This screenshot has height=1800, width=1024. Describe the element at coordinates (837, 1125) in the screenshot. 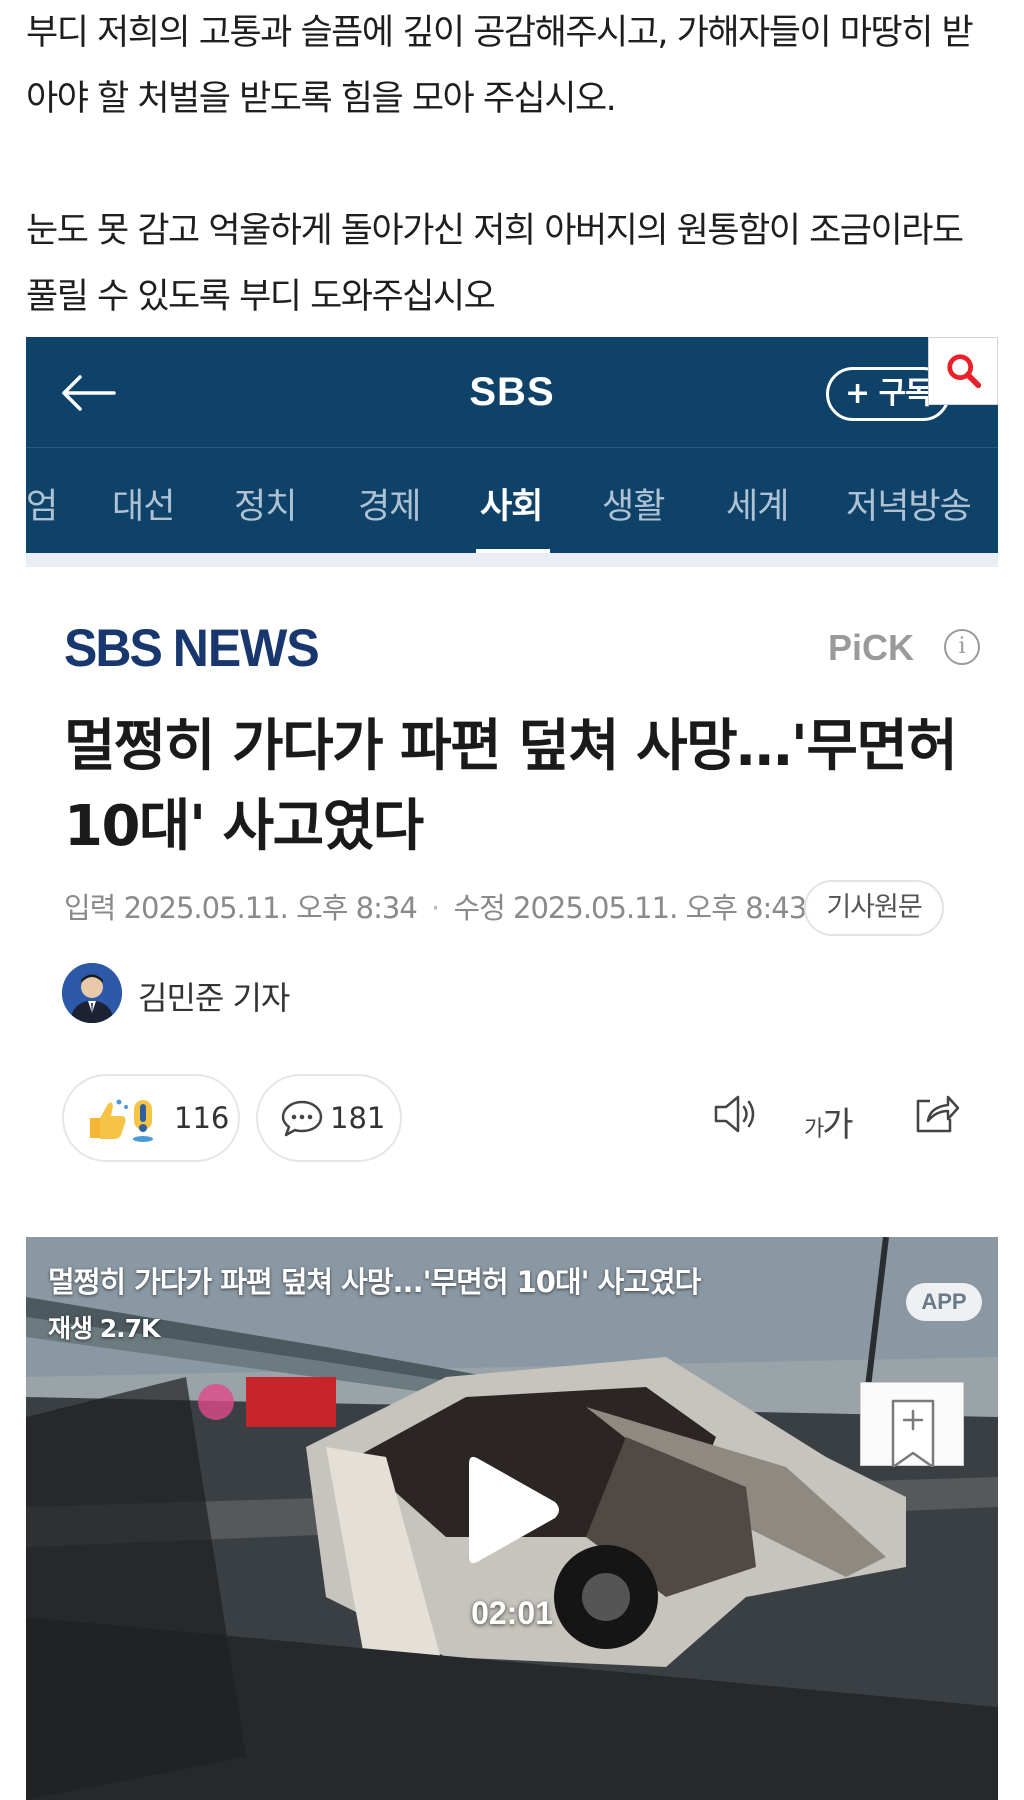

I see `font-size-large-glyph: 가` at that location.